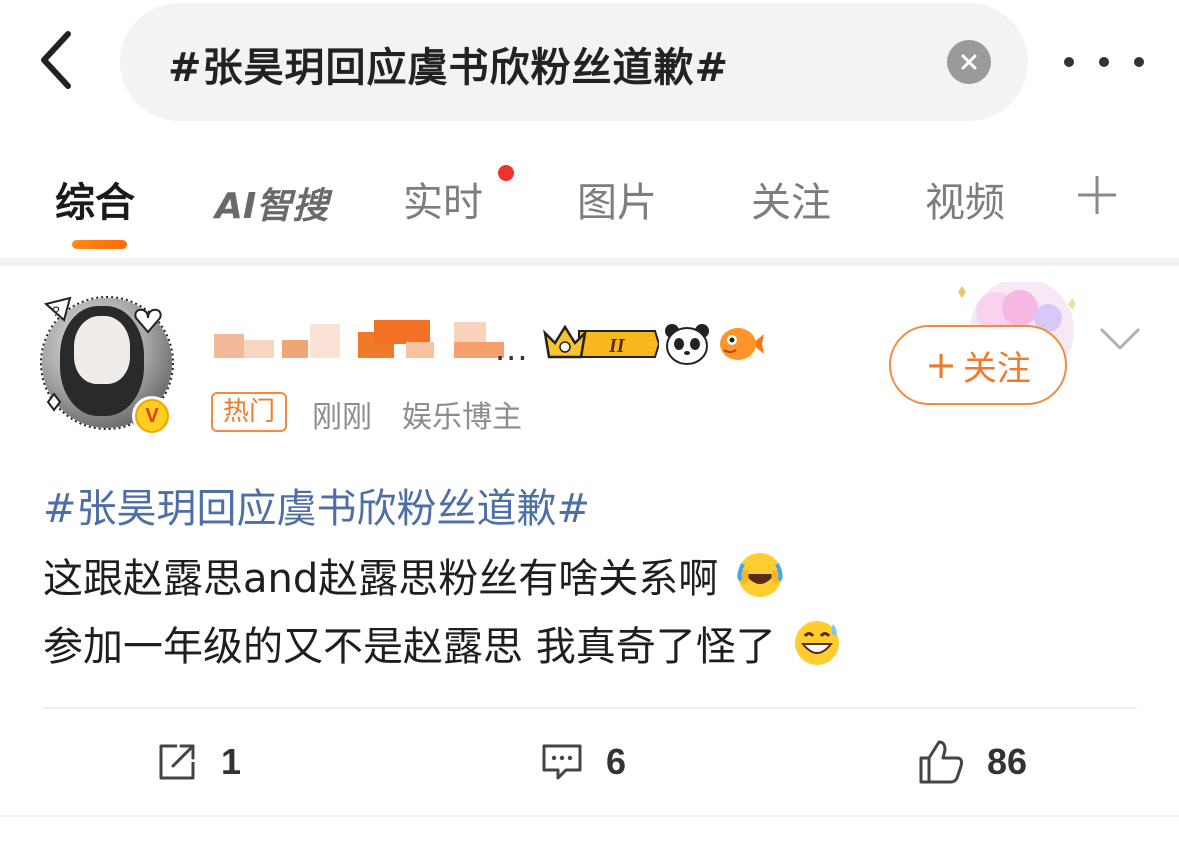 This screenshot has height=851, width=1179. I want to click on search-query: #张昊玥回应虞书欣粉丝道歉#, so click(448, 64).